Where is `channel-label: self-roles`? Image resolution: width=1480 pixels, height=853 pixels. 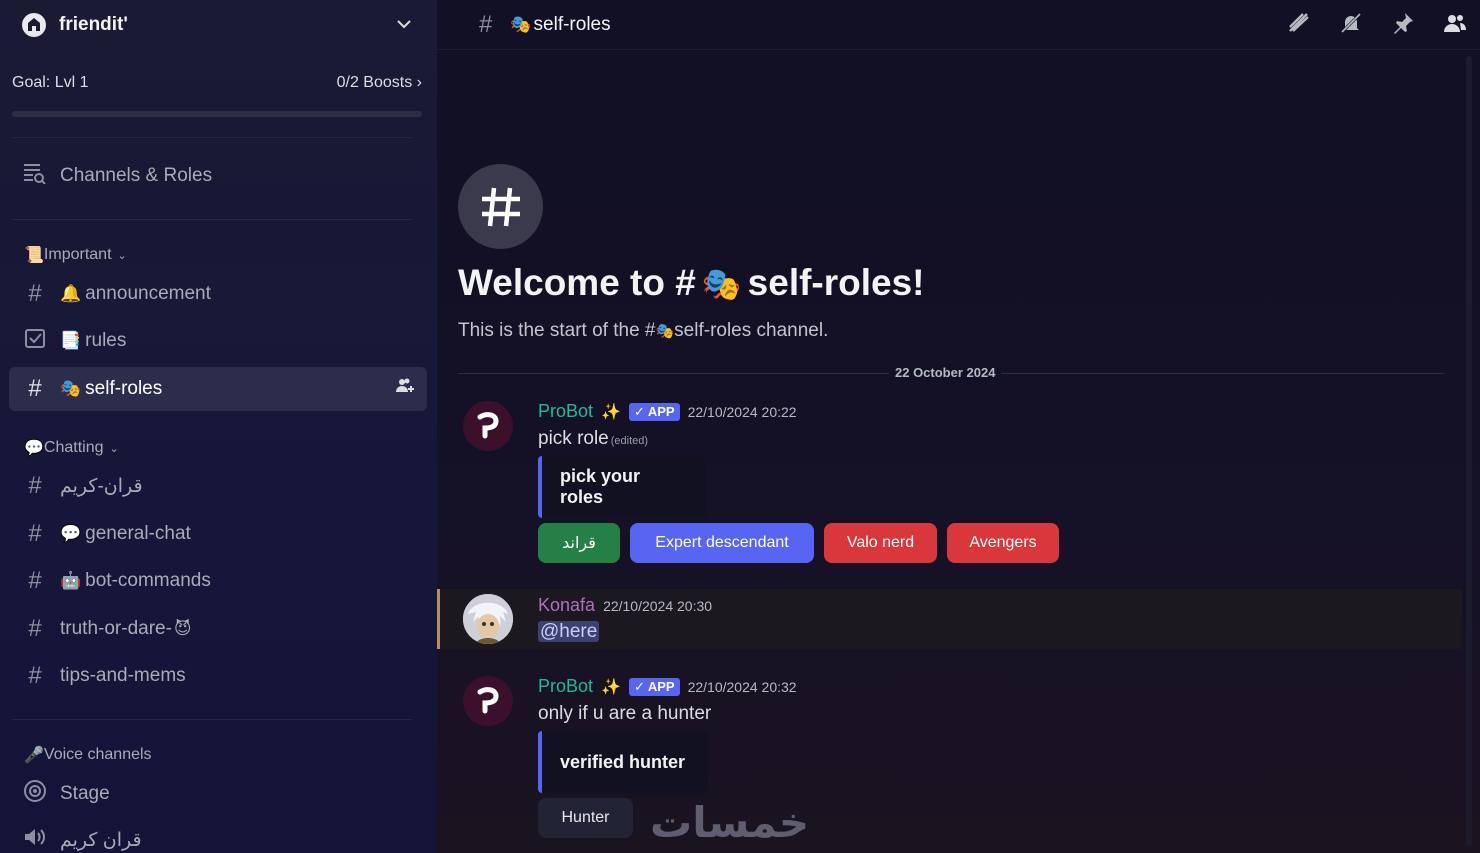 channel-label: self-roles is located at coordinates (124, 388).